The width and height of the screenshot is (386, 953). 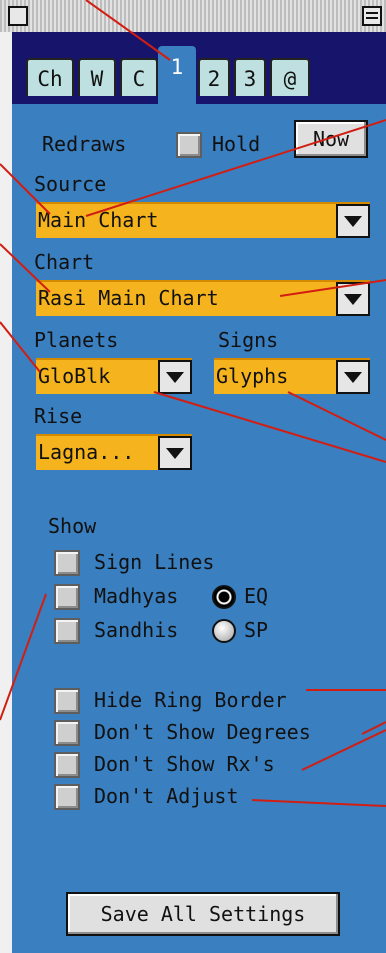 What do you see at coordinates (290, 77) in the screenshot?
I see `tab-at: @` at bounding box center [290, 77].